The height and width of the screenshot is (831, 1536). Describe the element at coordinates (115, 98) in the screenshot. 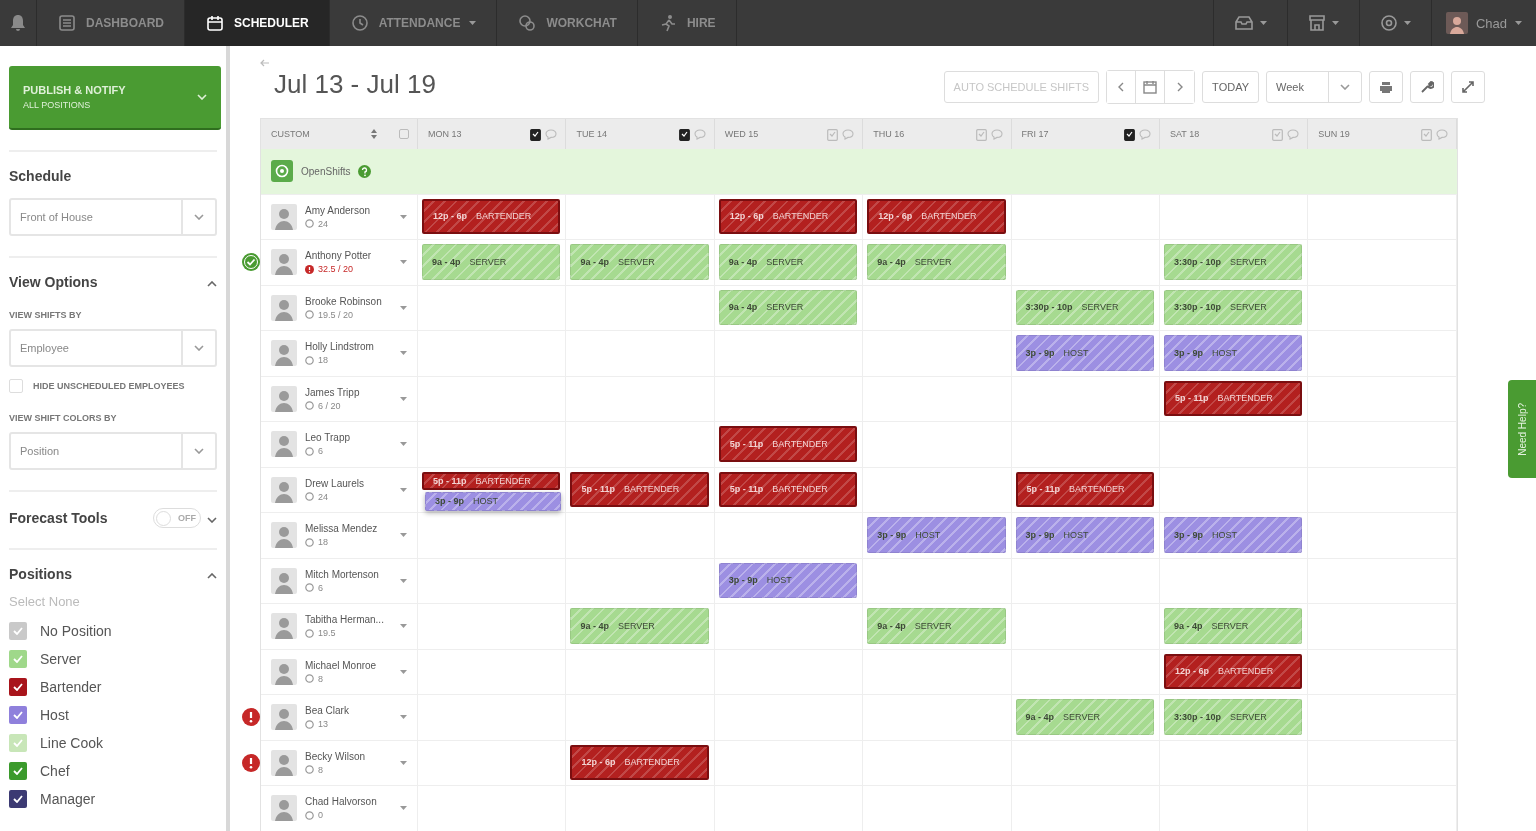

I see `publish-button: PUBLISH & NOTIFY ALL POSITIONS` at that location.